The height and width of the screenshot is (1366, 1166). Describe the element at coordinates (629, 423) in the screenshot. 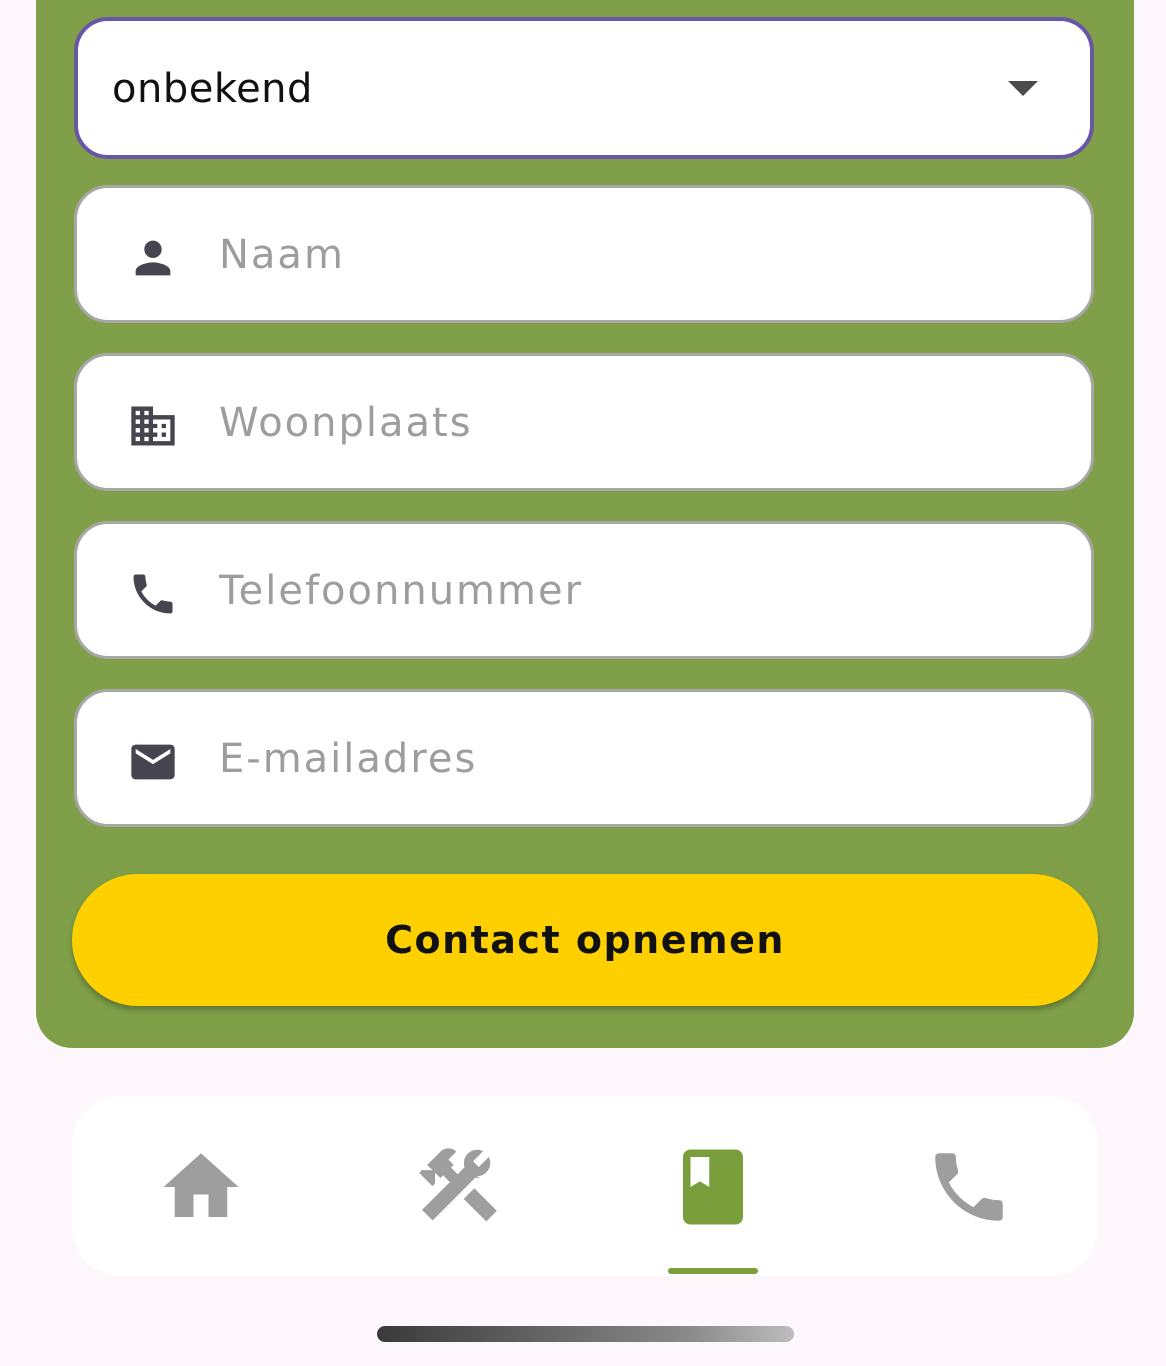

I see `city-input` at that location.